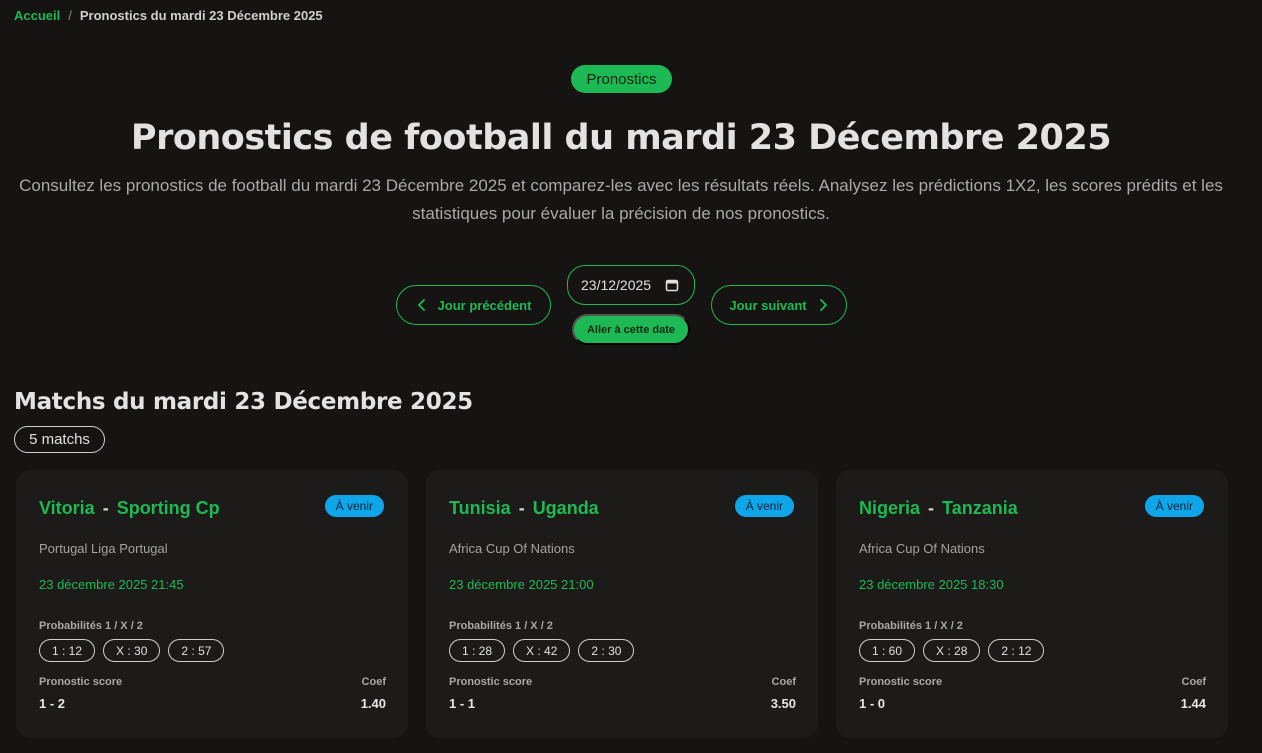  Describe the element at coordinates (938, 508) in the screenshot. I see `match-teams: Nigeria - Tanzania` at that location.